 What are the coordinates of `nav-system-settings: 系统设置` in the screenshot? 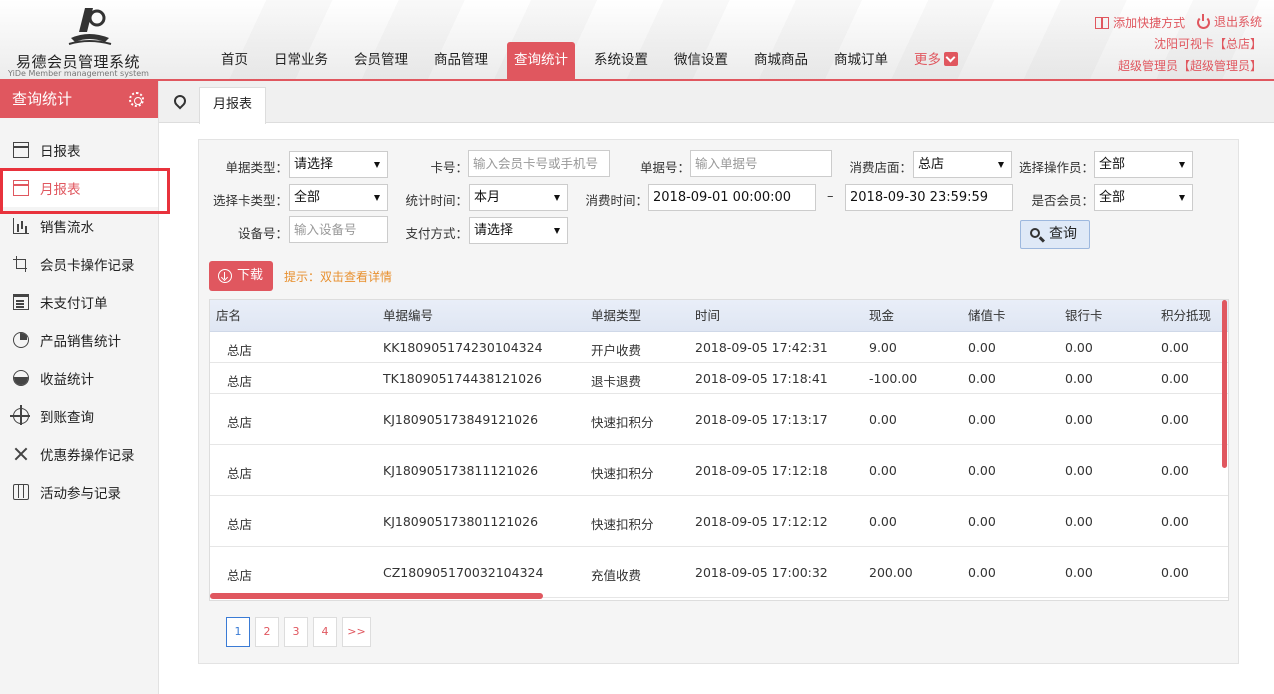 It's located at (621, 60).